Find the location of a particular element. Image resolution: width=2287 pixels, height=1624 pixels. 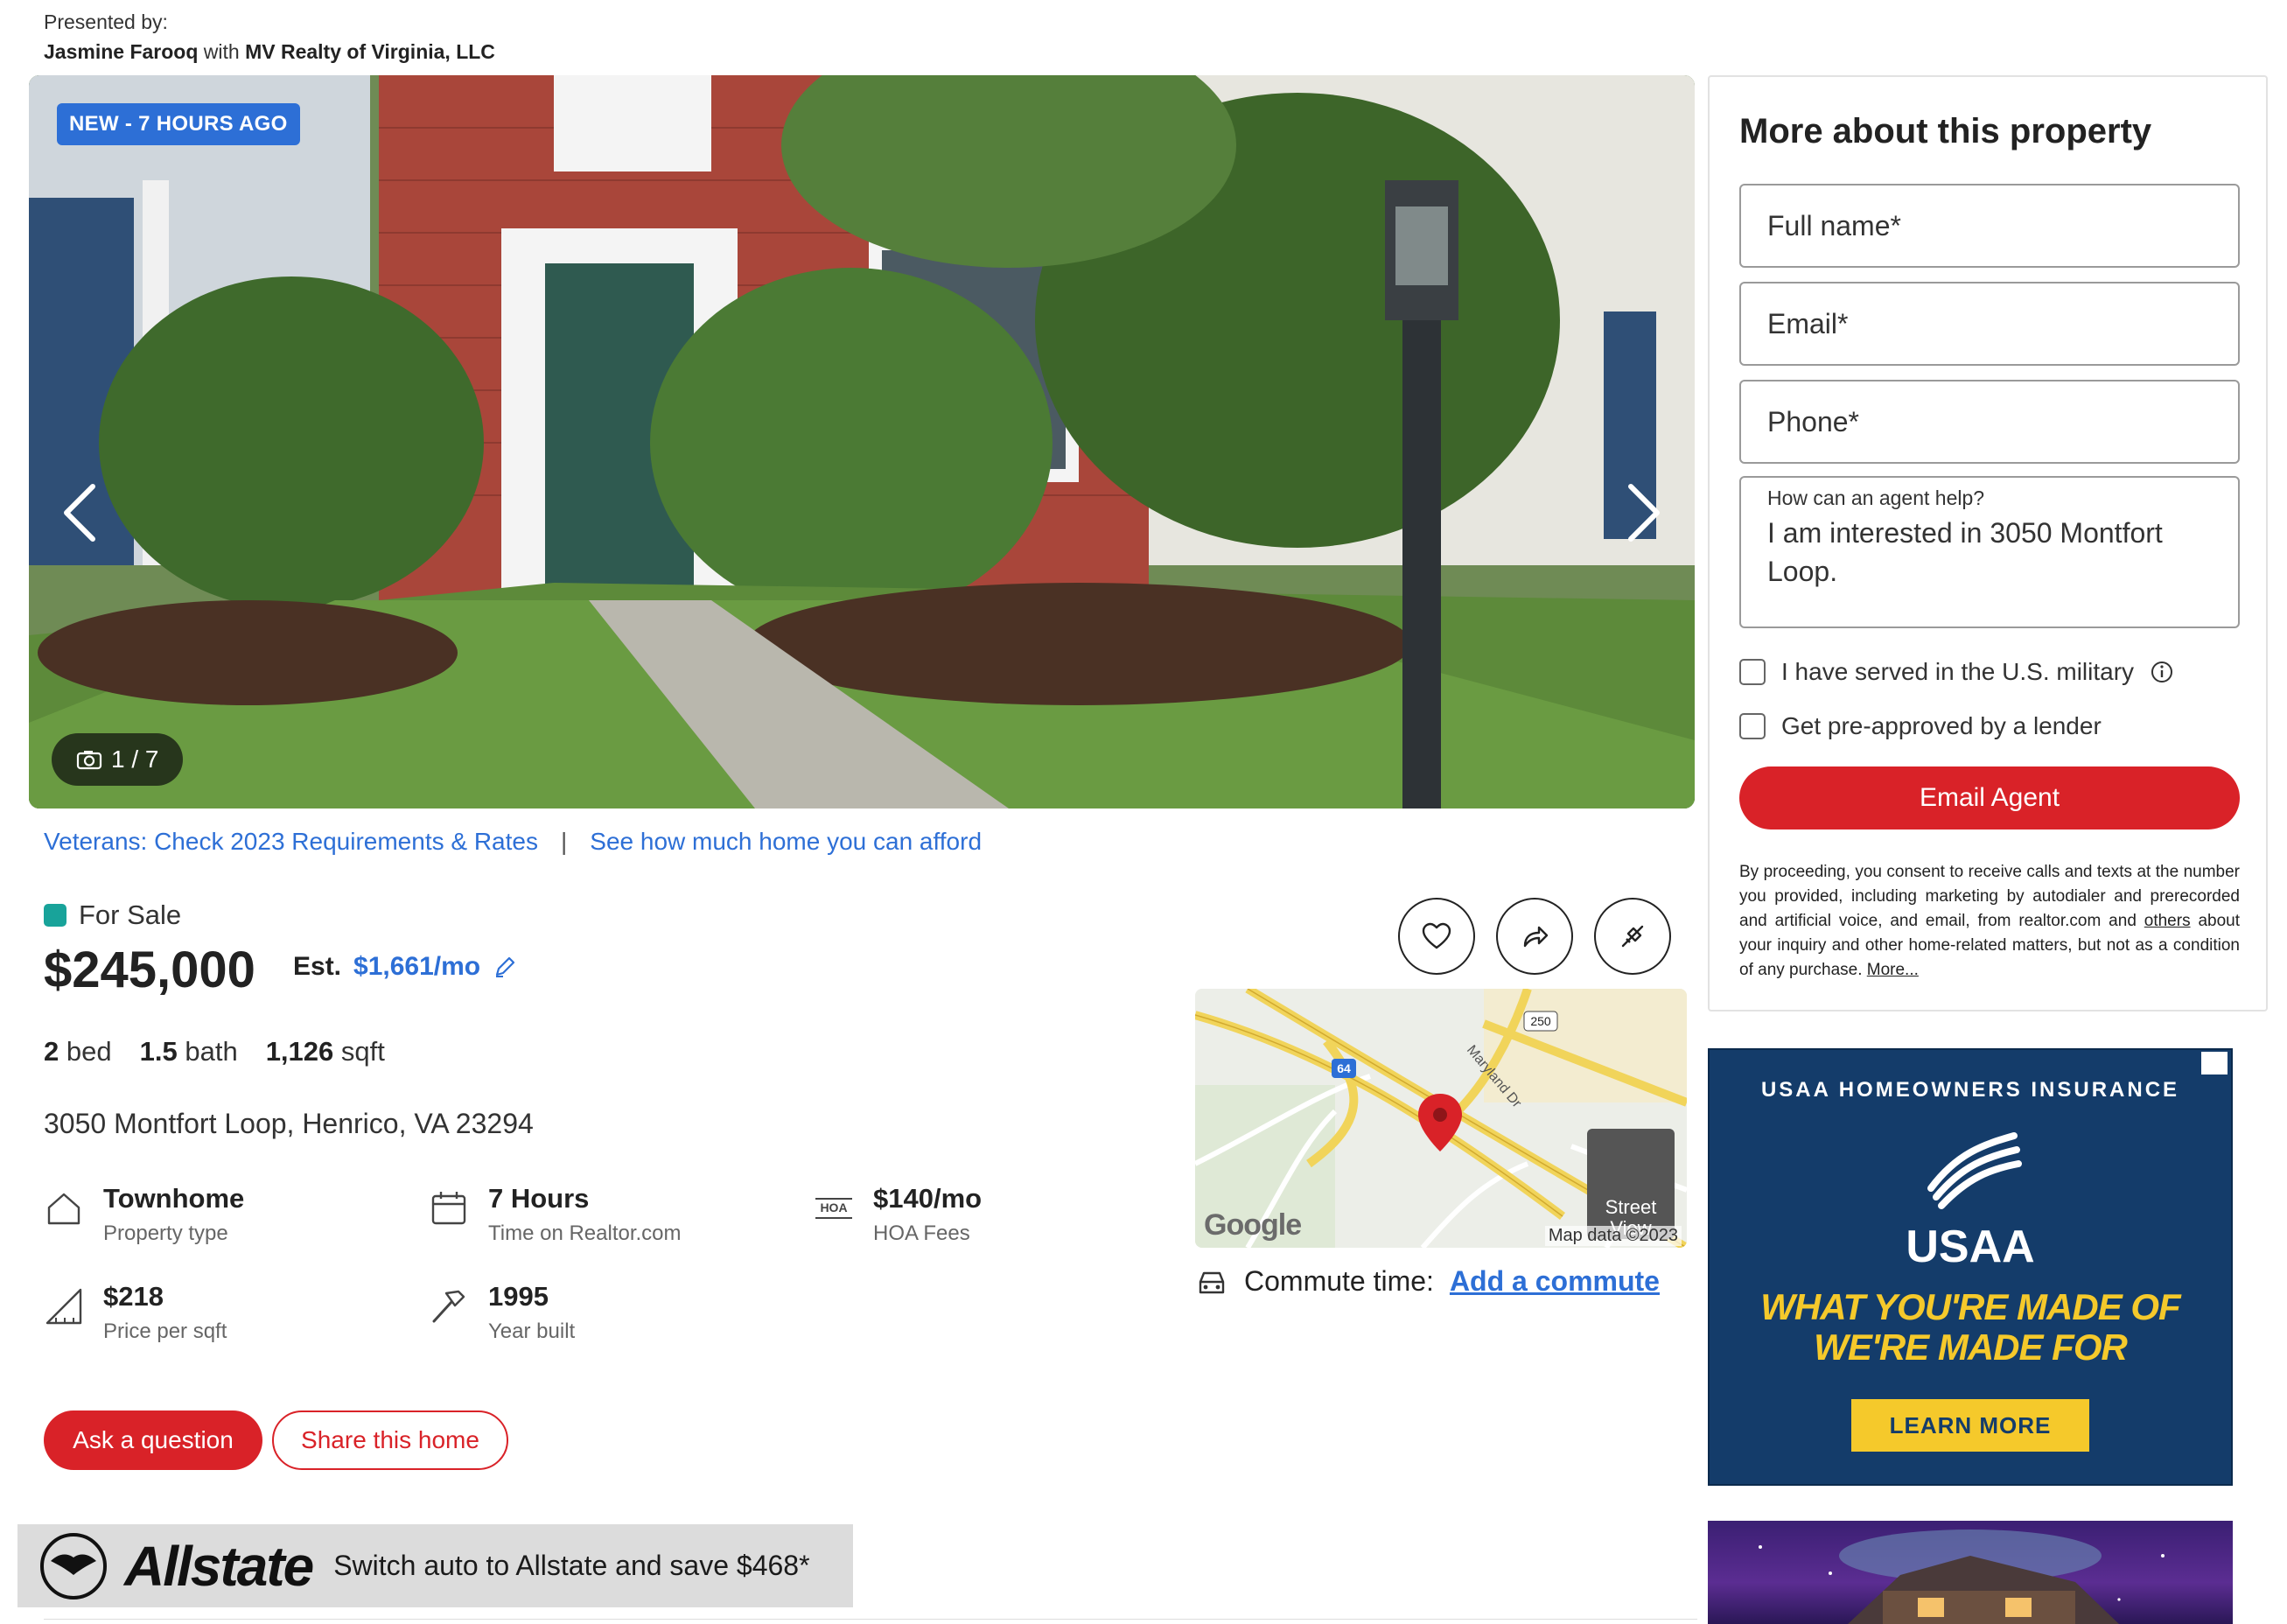

fact-label: HOA Fees is located at coordinates (921, 1233).